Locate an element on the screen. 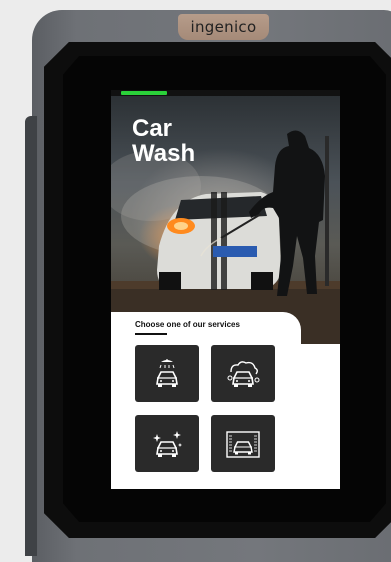 The image size is (391, 562). service-shine-button is located at coordinates (167, 443).